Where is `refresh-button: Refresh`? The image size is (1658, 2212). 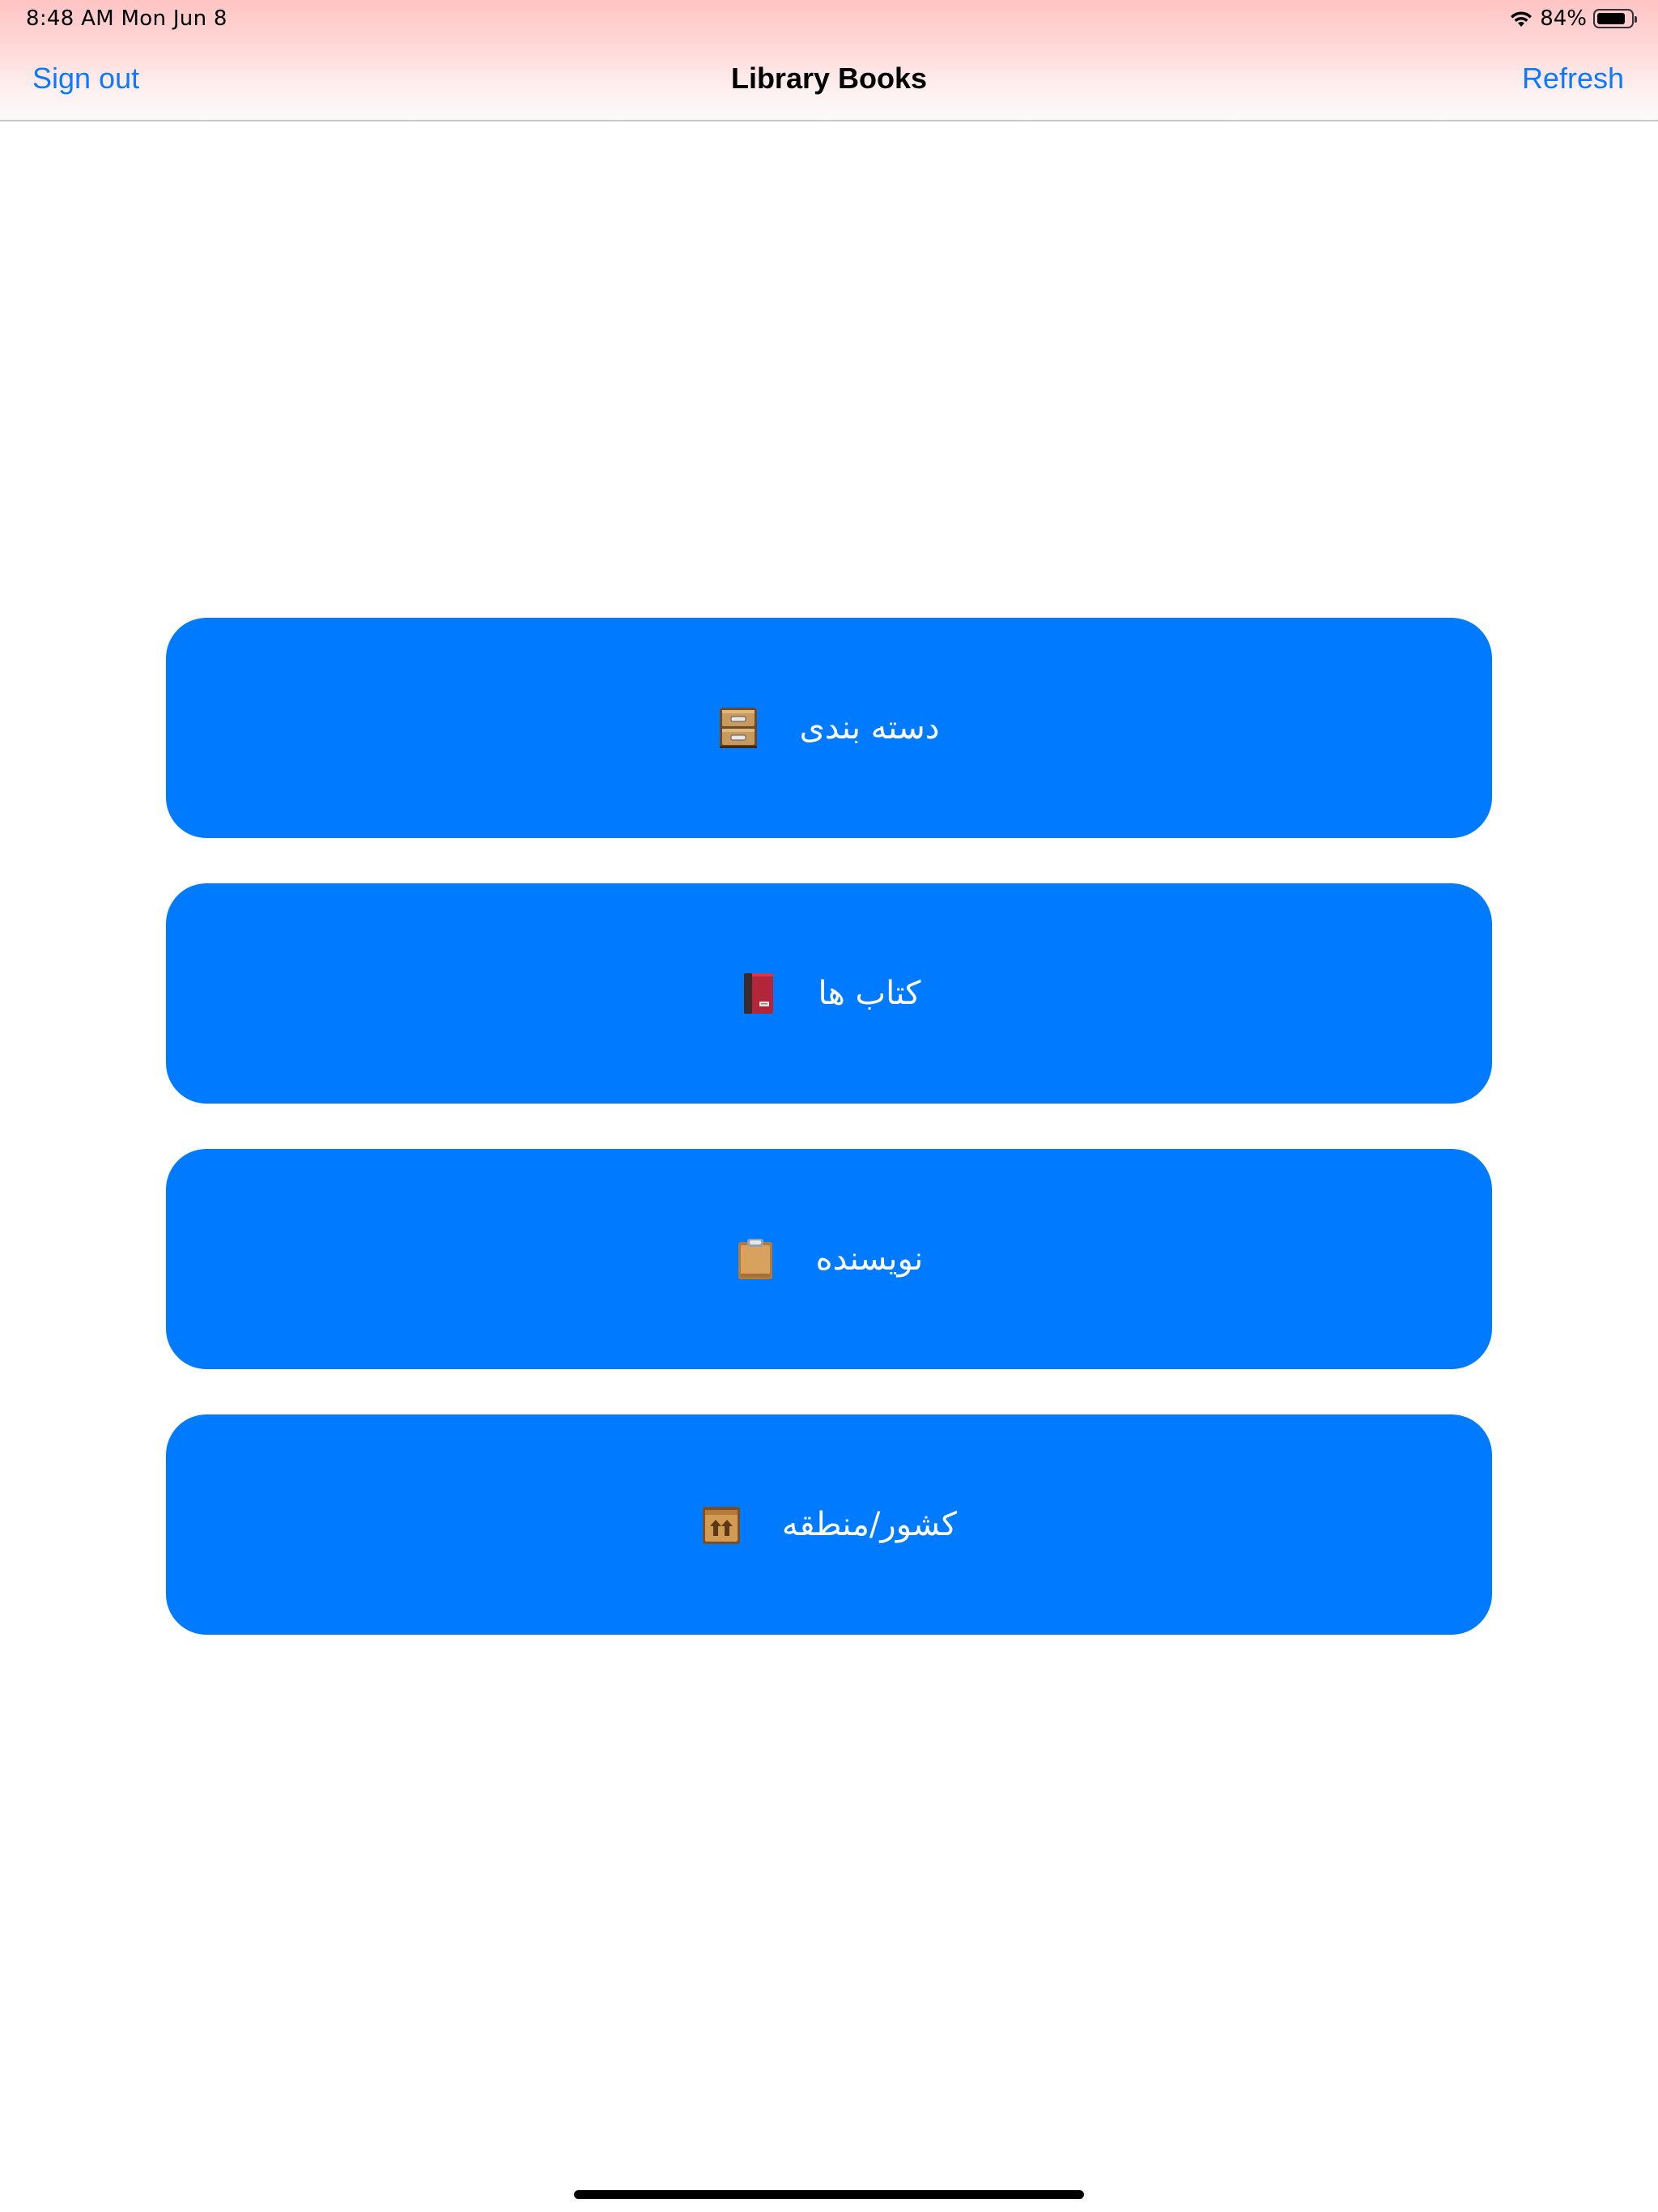 refresh-button: Refresh is located at coordinates (1573, 79).